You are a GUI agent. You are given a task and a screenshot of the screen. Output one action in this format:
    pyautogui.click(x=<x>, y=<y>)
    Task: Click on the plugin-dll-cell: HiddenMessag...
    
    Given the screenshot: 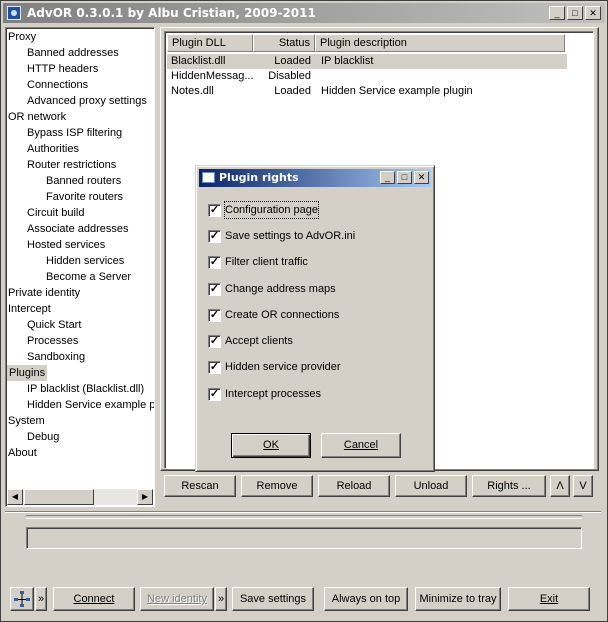 What is the action you would take?
    pyautogui.click(x=212, y=76)
    